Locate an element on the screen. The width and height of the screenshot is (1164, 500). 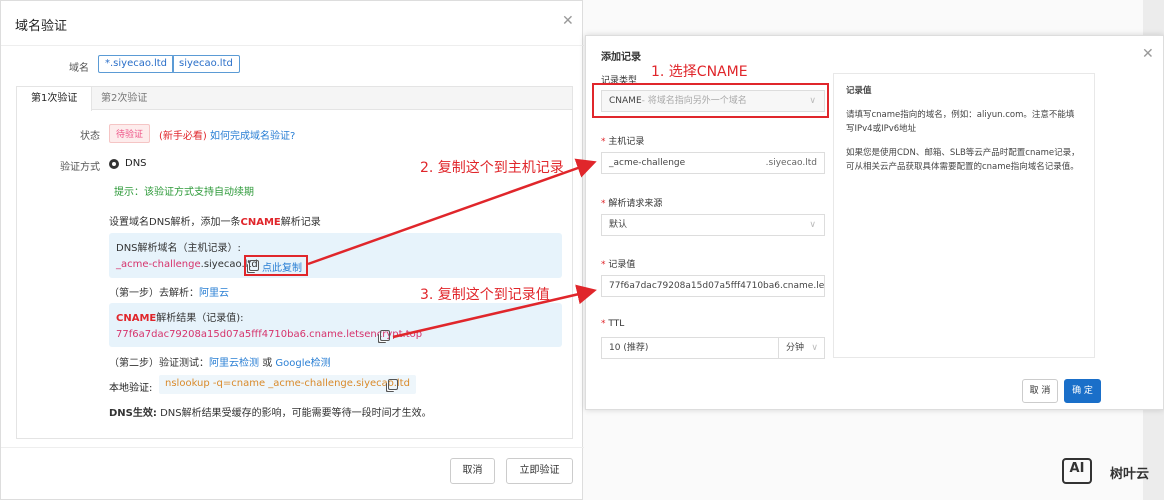
annotation-arrows is located at coordinates (452, 248).